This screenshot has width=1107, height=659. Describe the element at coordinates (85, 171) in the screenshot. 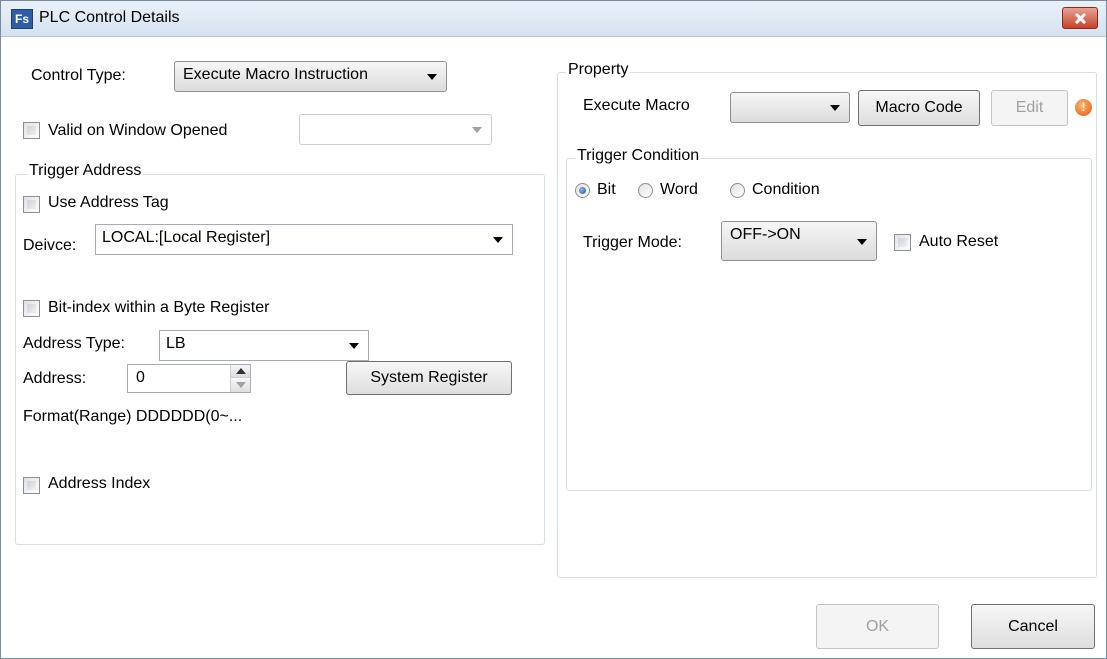

I see `trigger-address-title: Trigger Address` at that location.